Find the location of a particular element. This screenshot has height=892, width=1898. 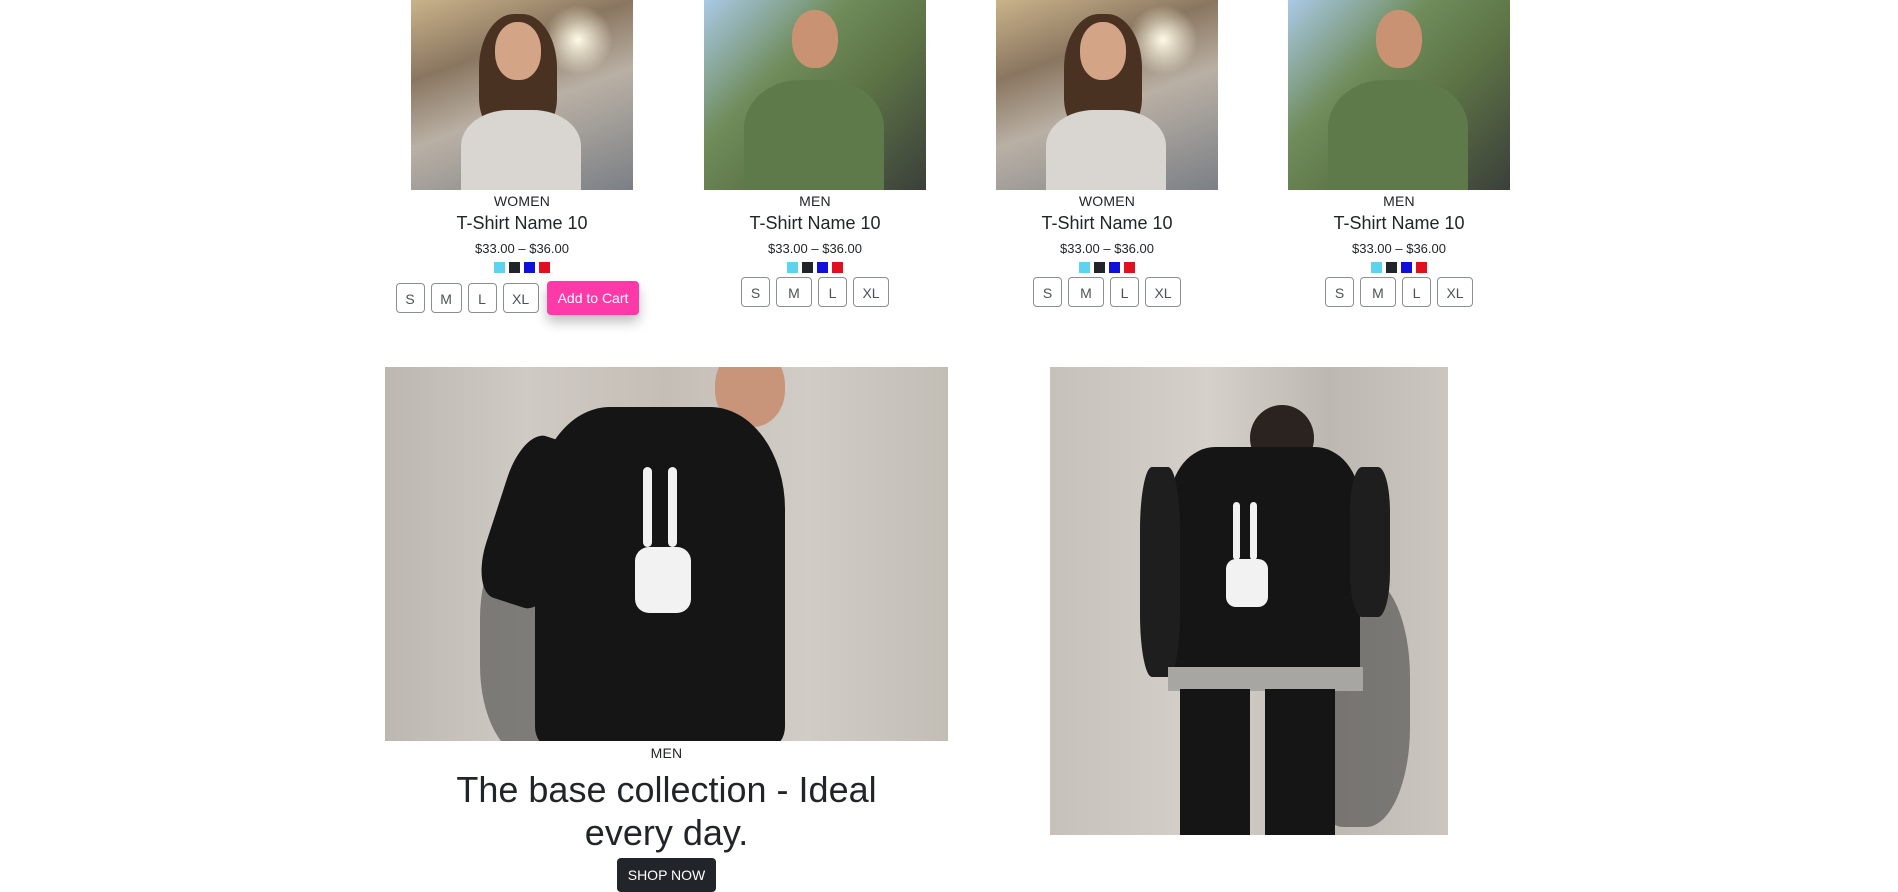

size-options: S M L XL Add to Cart is located at coordinates (517, 298).